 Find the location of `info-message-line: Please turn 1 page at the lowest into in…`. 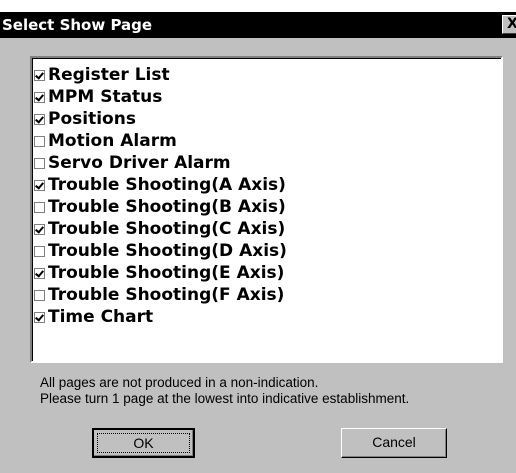

info-message-line: Please turn 1 page at the lowest into in… is located at coordinates (225, 398).